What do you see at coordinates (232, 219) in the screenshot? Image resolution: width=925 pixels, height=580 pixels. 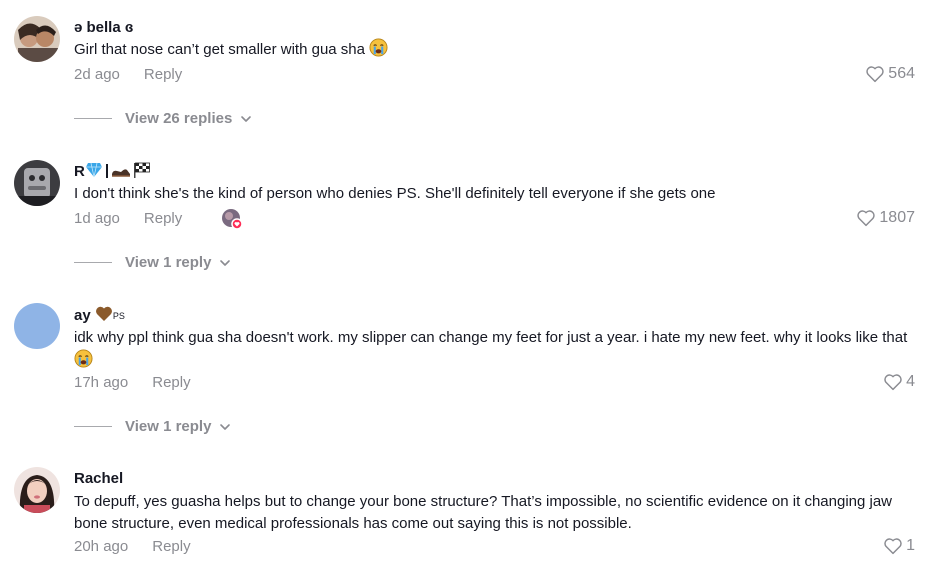 I see `creator-liked-avatar` at bounding box center [232, 219].